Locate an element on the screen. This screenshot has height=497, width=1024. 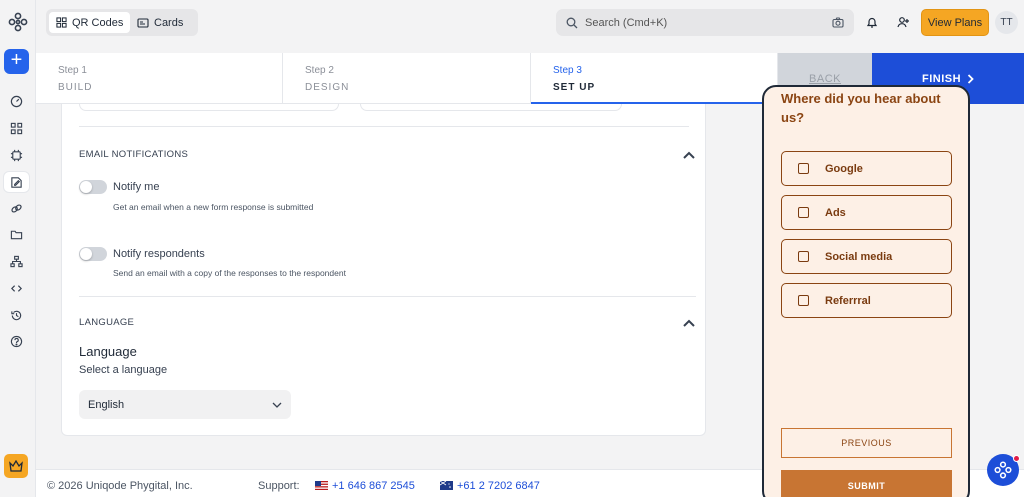
step-title: DESIGN is located at coordinates (327, 87).